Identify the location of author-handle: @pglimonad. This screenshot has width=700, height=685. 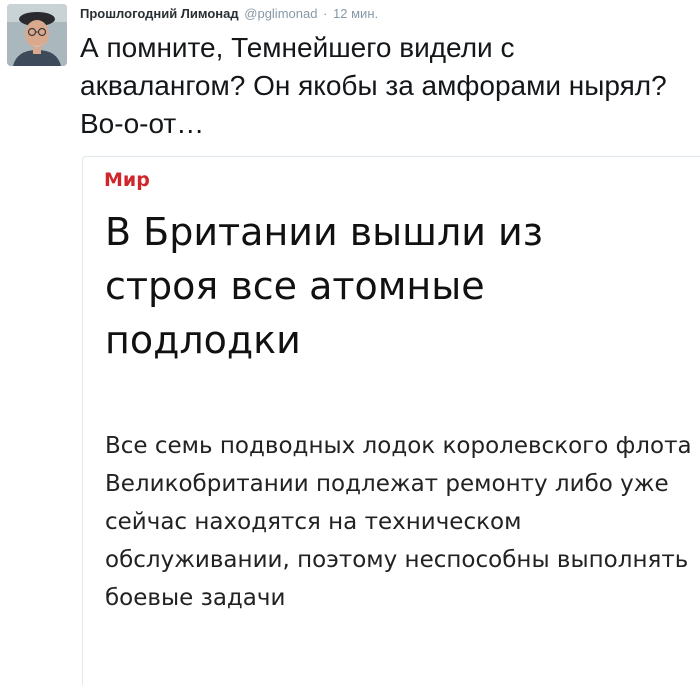
(280, 13).